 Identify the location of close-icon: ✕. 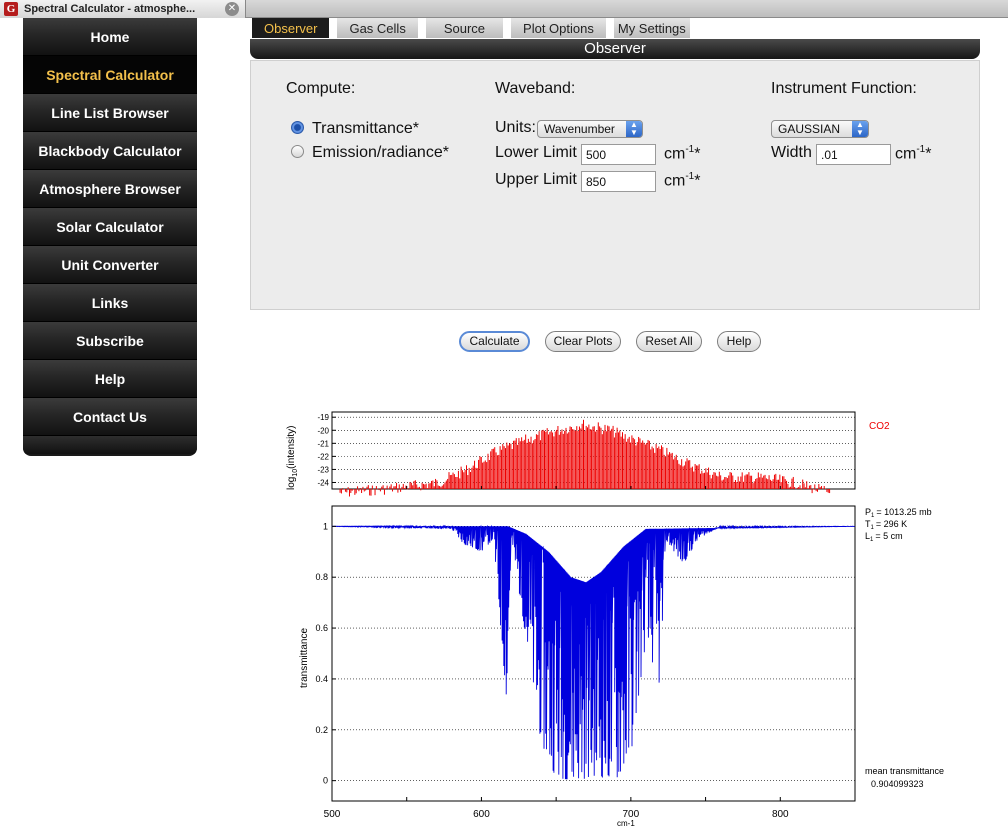
(232, 9).